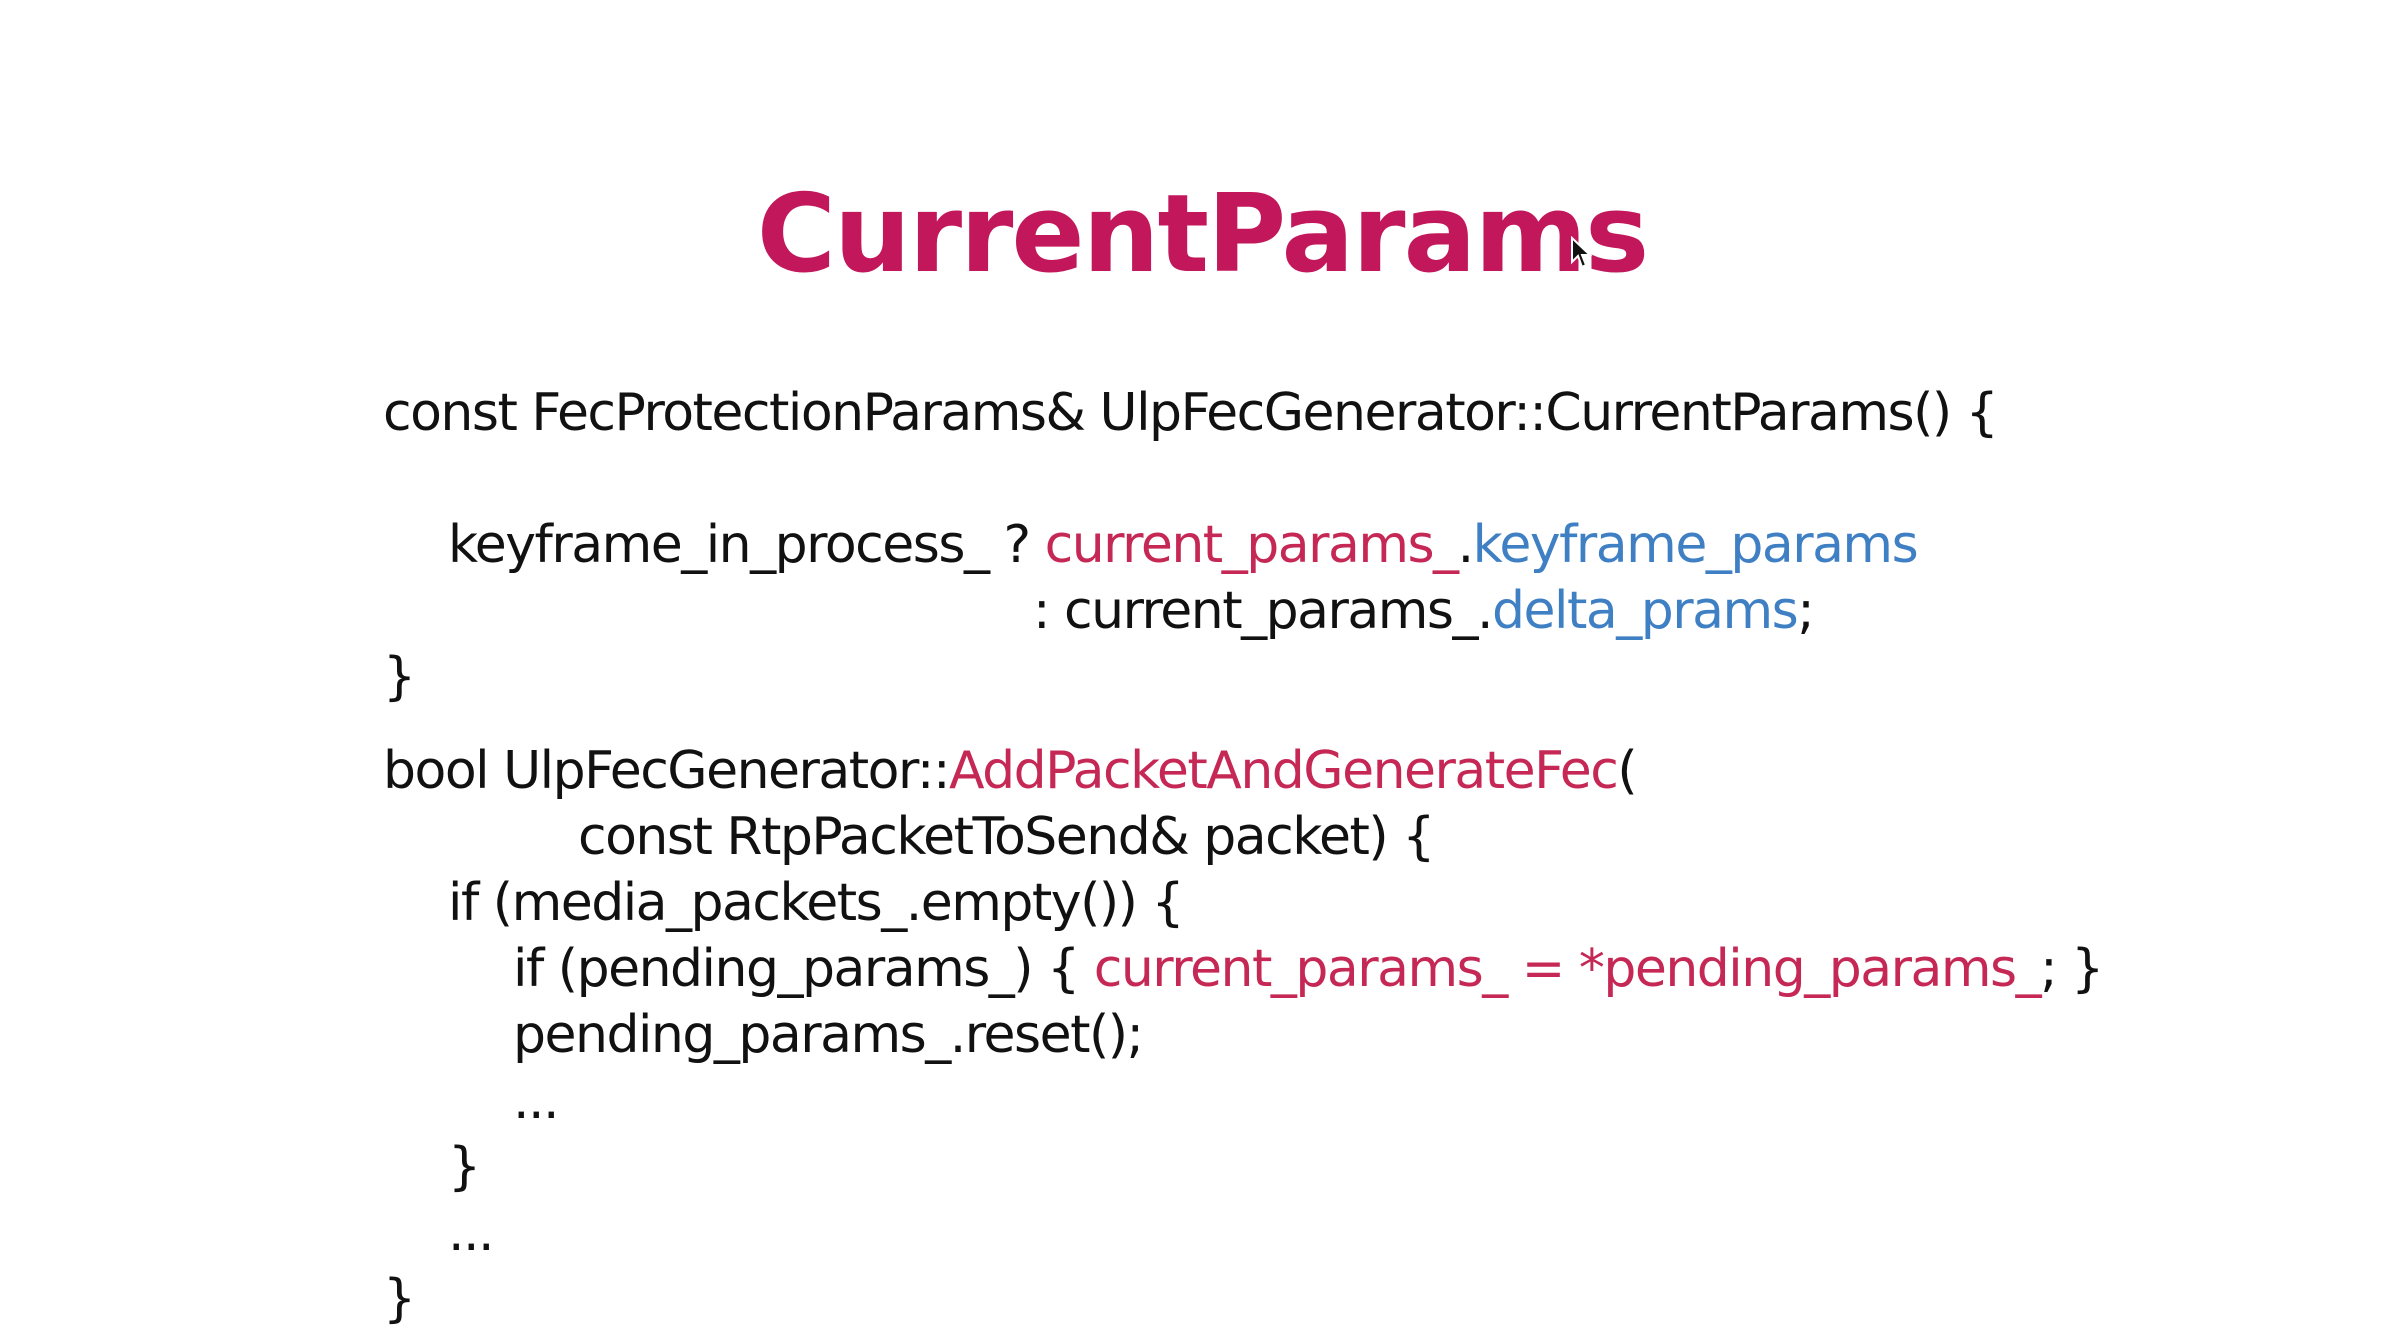 This screenshot has width=2404, height=1340. What do you see at coordinates (1567, 969) in the screenshot?
I see `code-token: current_params_ = *pending_params_` at bounding box center [1567, 969].